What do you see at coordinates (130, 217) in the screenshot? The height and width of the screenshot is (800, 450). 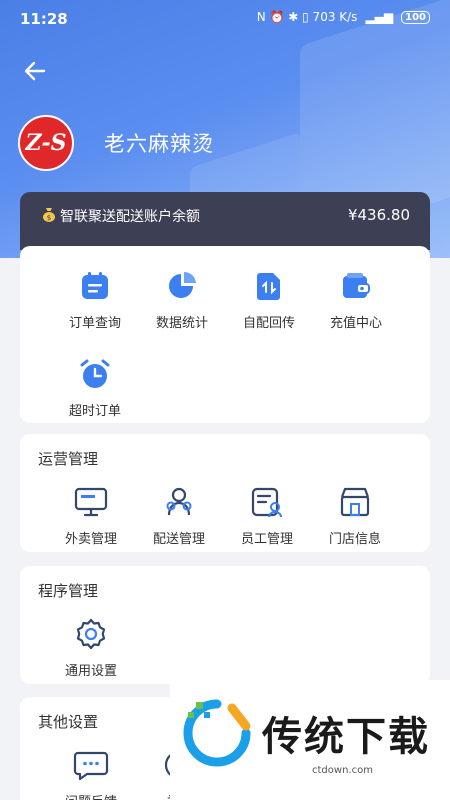 I see `balance-label: 智联聚送配送账户余额` at bounding box center [130, 217].